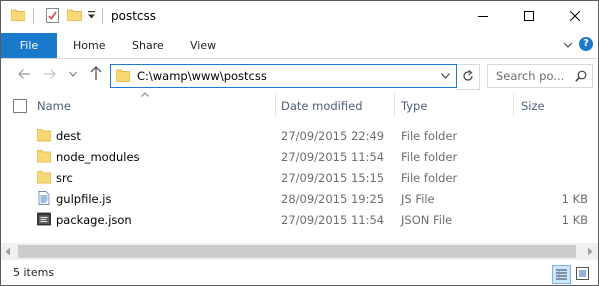 The image size is (599, 286). I want to click on file-name: src, so click(64, 178).